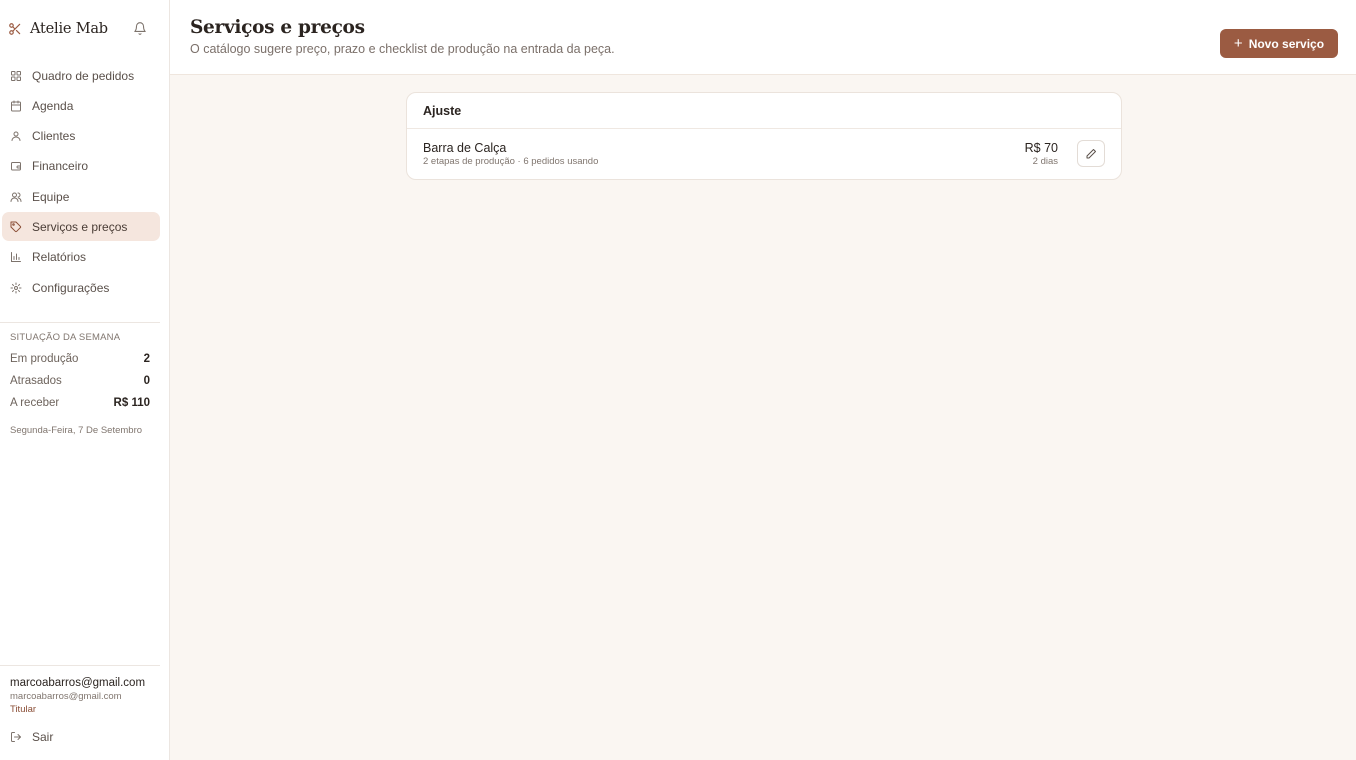 This screenshot has width=1356, height=760. Describe the element at coordinates (16, 227) in the screenshot. I see `tag-icon` at that location.